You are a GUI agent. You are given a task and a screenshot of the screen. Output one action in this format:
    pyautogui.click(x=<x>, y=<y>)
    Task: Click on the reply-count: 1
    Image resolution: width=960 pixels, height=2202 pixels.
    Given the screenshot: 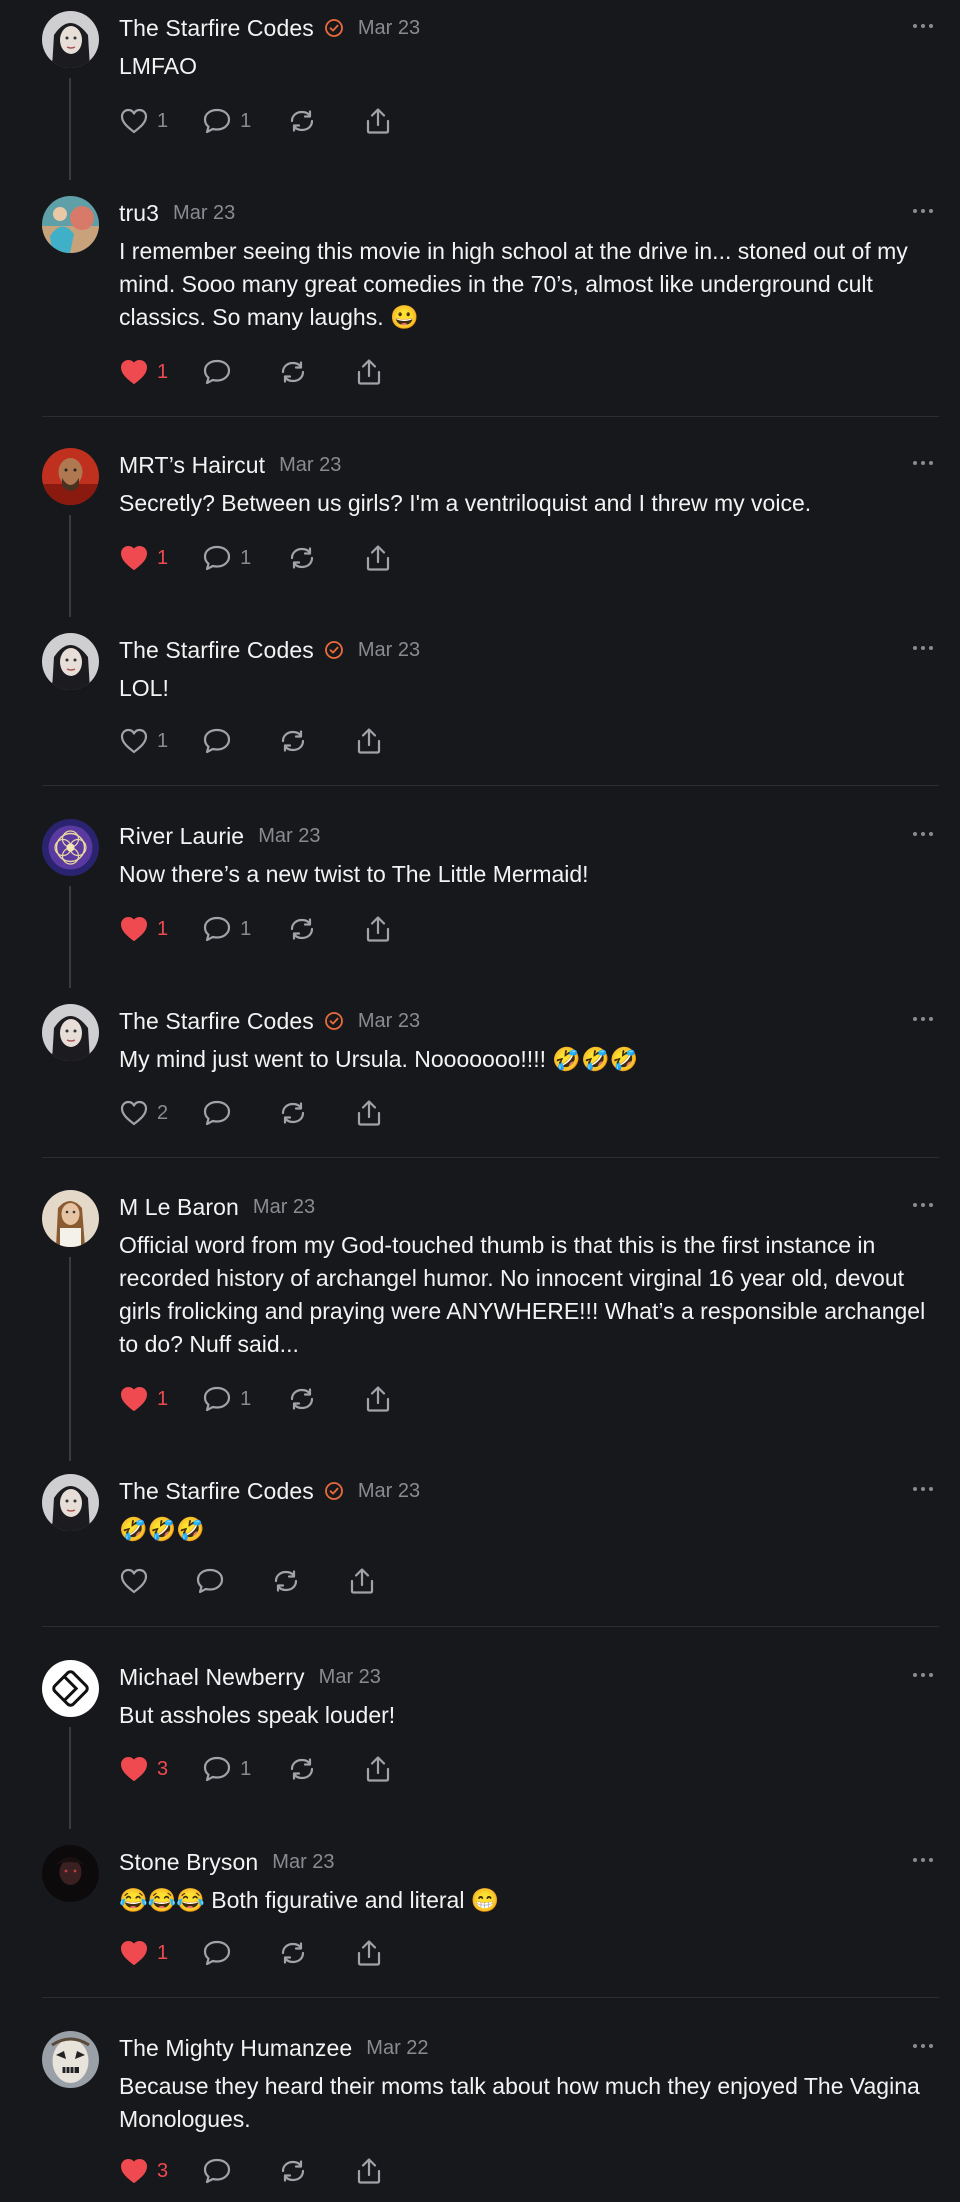 What is the action you would take?
    pyautogui.click(x=246, y=1768)
    